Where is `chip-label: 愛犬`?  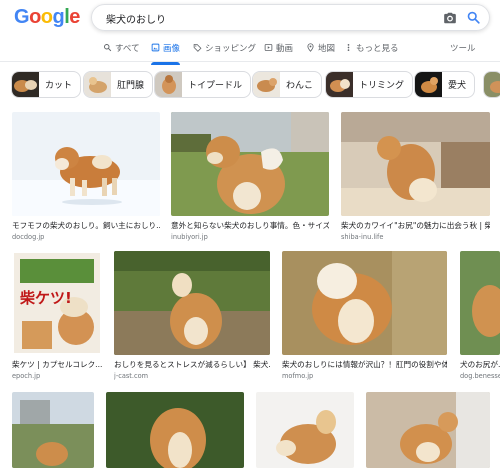
chip-label: 愛犬 is located at coordinates (457, 86).